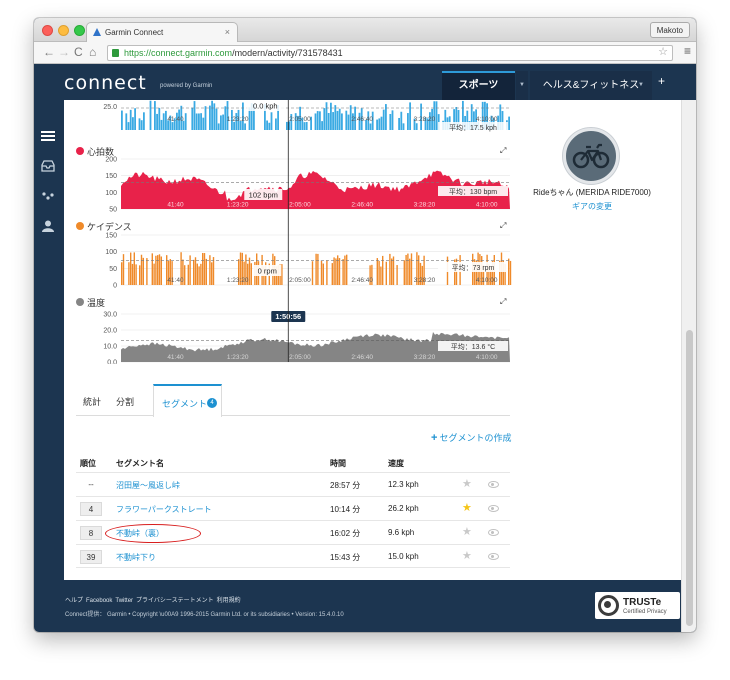 This screenshot has width=730, height=680. What do you see at coordinates (63, 30) in the screenshot?
I see `minimize-window-button` at bounding box center [63, 30].